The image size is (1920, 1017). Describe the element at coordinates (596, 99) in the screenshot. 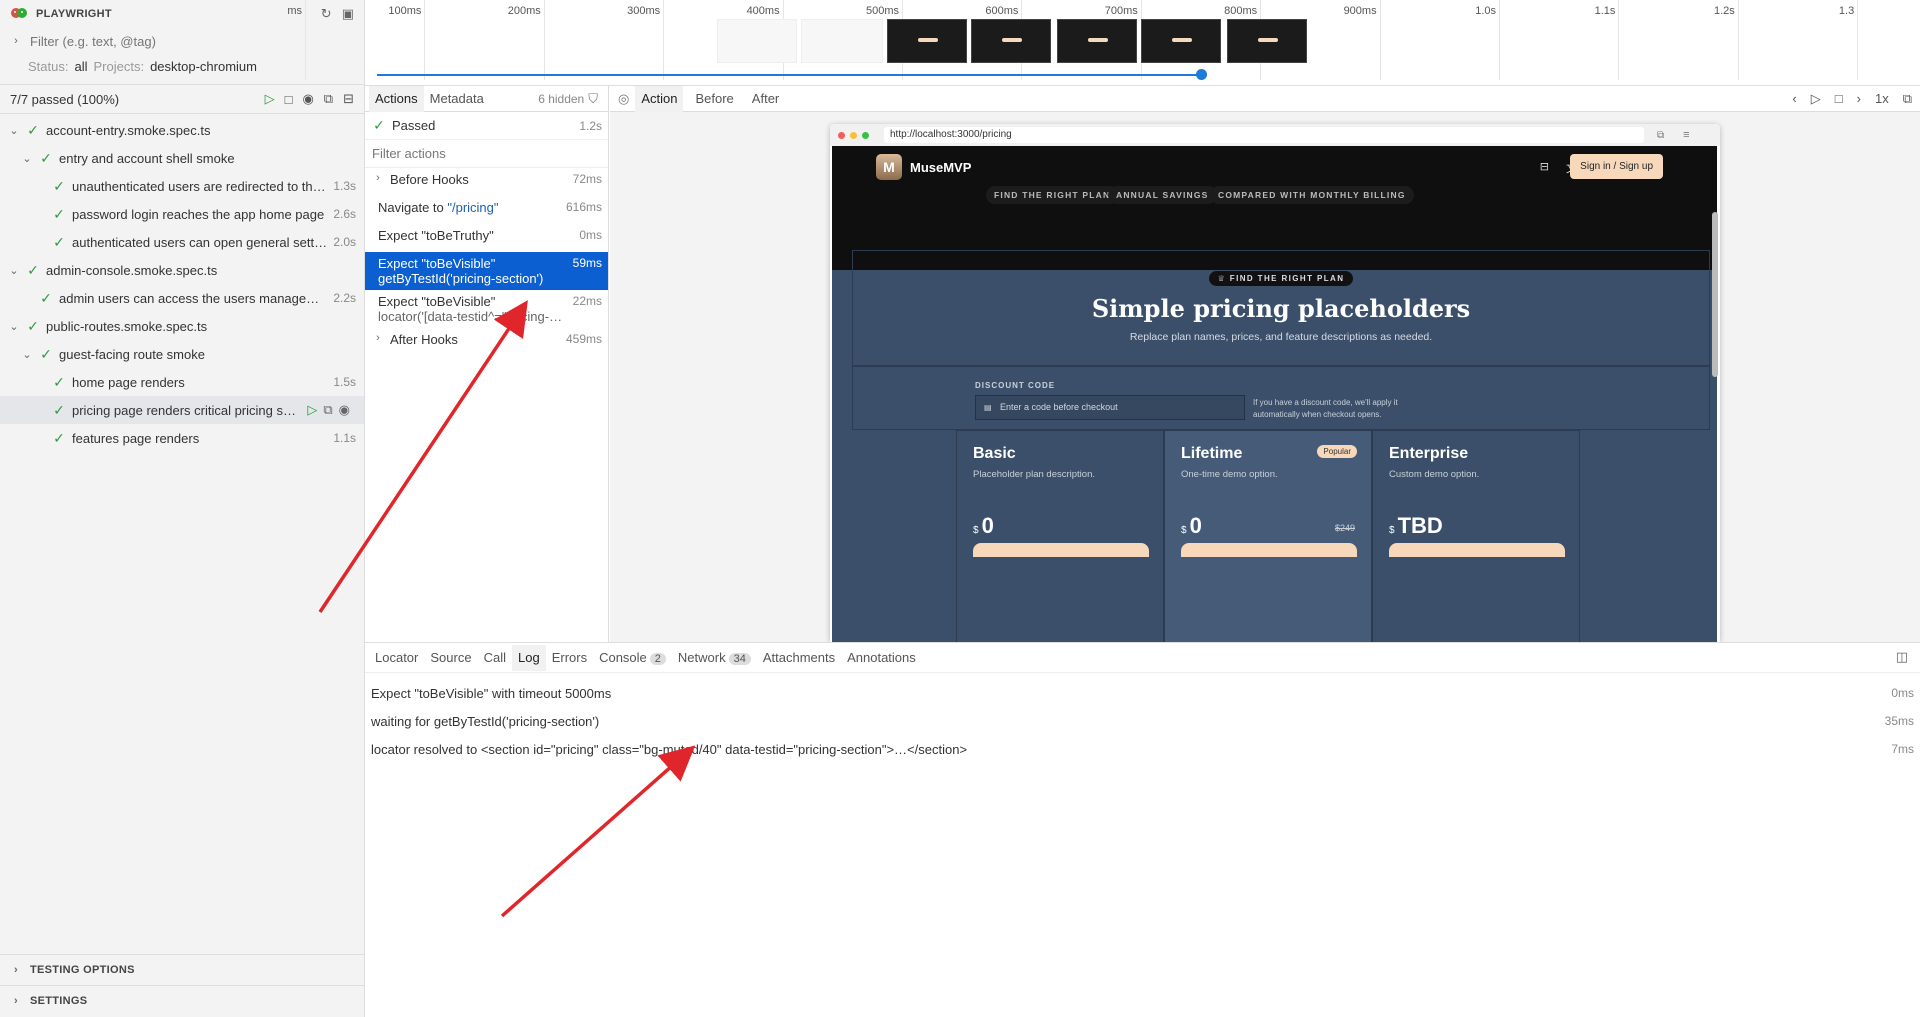

I see `filter-icon: ⛉` at that location.